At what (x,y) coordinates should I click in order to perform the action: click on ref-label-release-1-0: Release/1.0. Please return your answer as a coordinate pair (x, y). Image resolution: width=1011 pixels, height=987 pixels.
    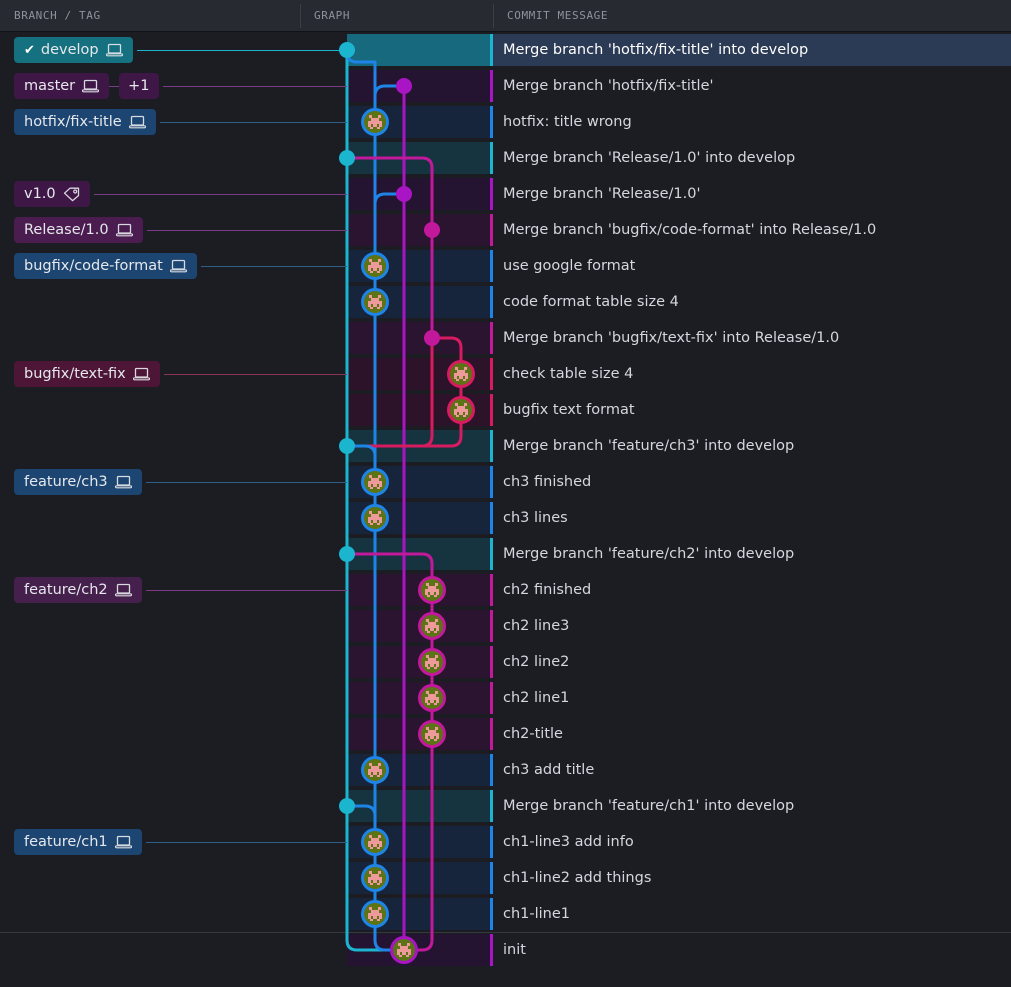
    Looking at the image, I should click on (78, 230).